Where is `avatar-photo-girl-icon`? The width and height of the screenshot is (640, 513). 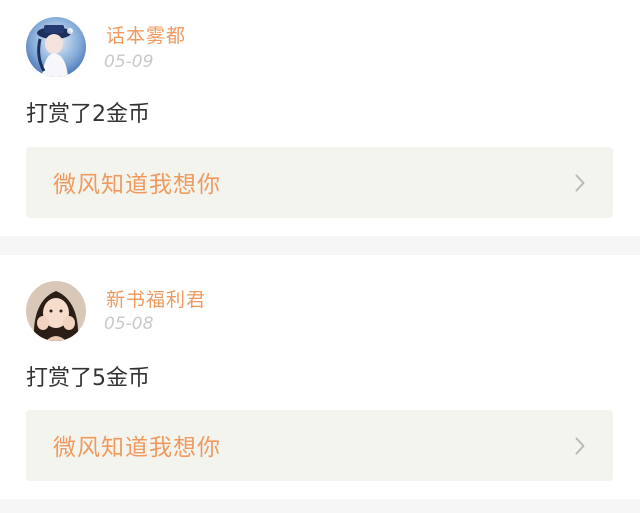
avatar-photo-girl-icon is located at coordinates (56, 311).